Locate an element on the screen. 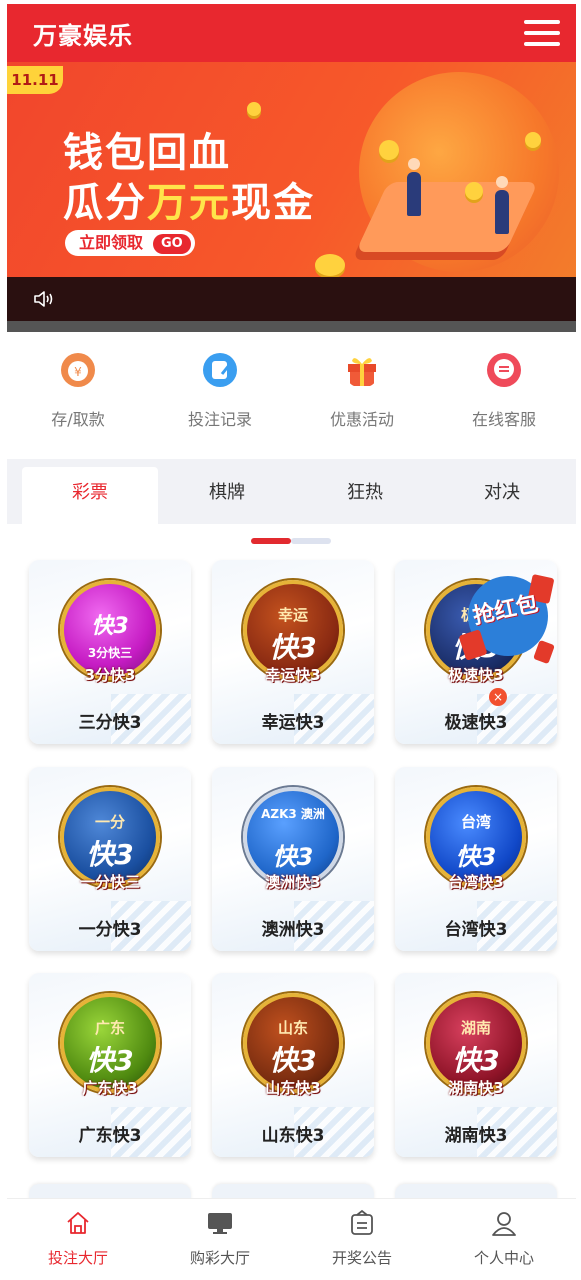  home-icon is located at coordinates (78, 1223).